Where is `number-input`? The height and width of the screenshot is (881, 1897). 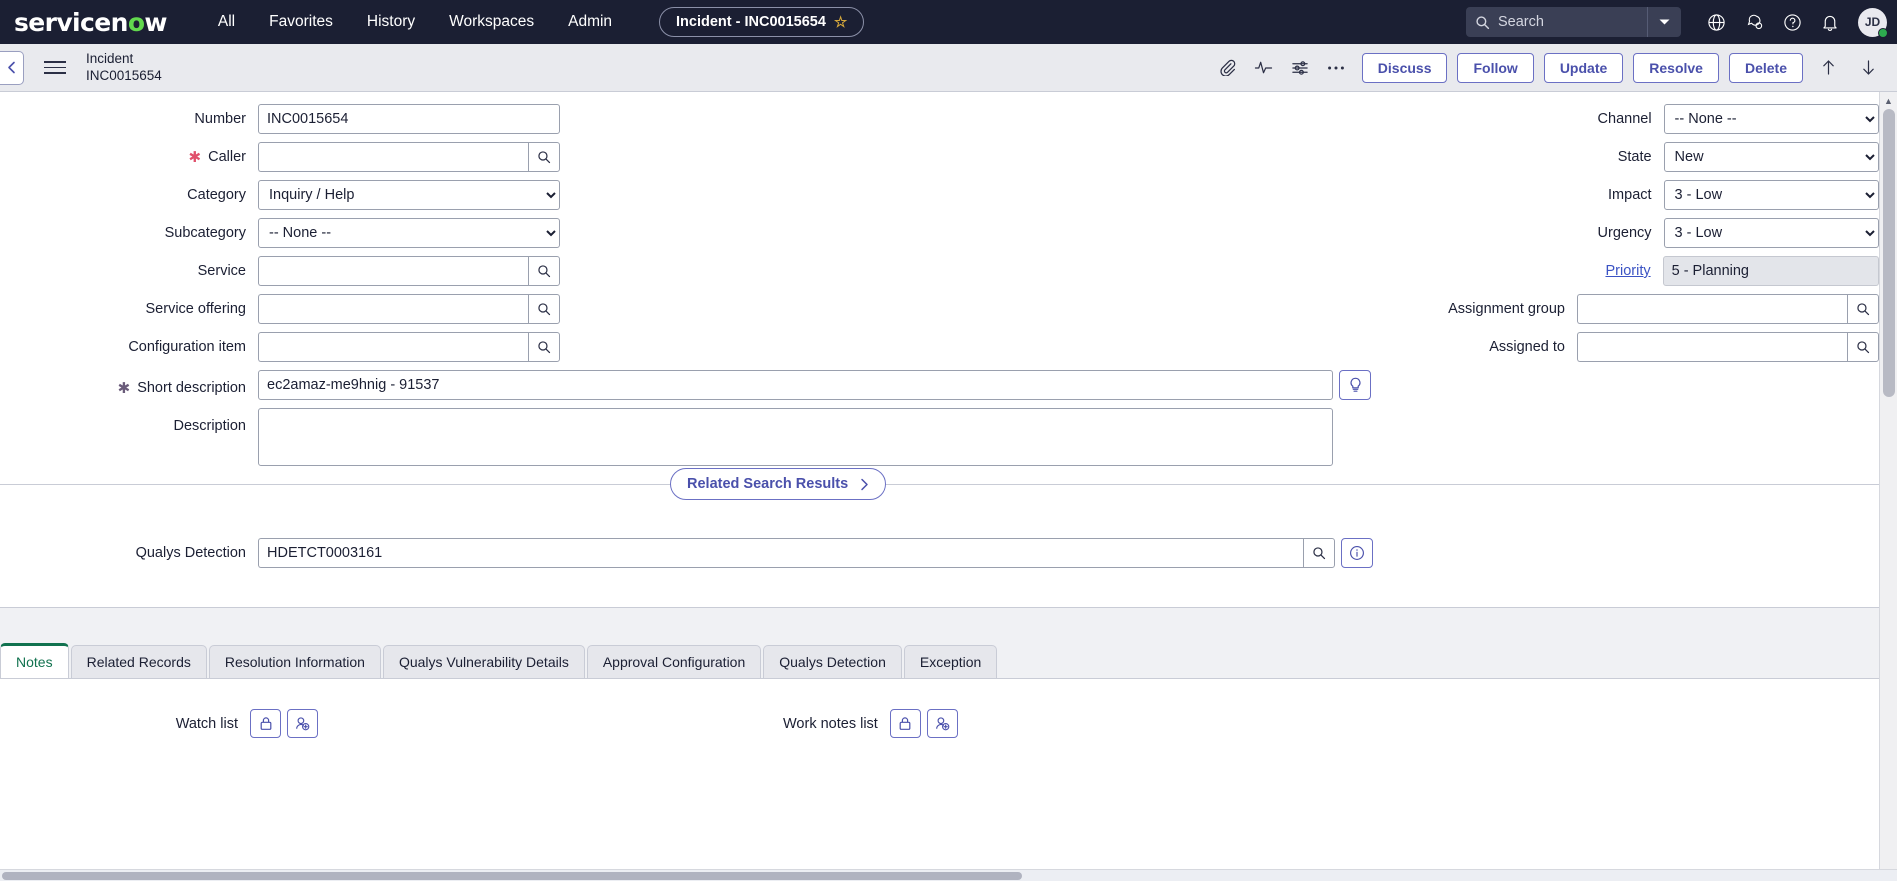
number-input is located at coordinates (409, 119).